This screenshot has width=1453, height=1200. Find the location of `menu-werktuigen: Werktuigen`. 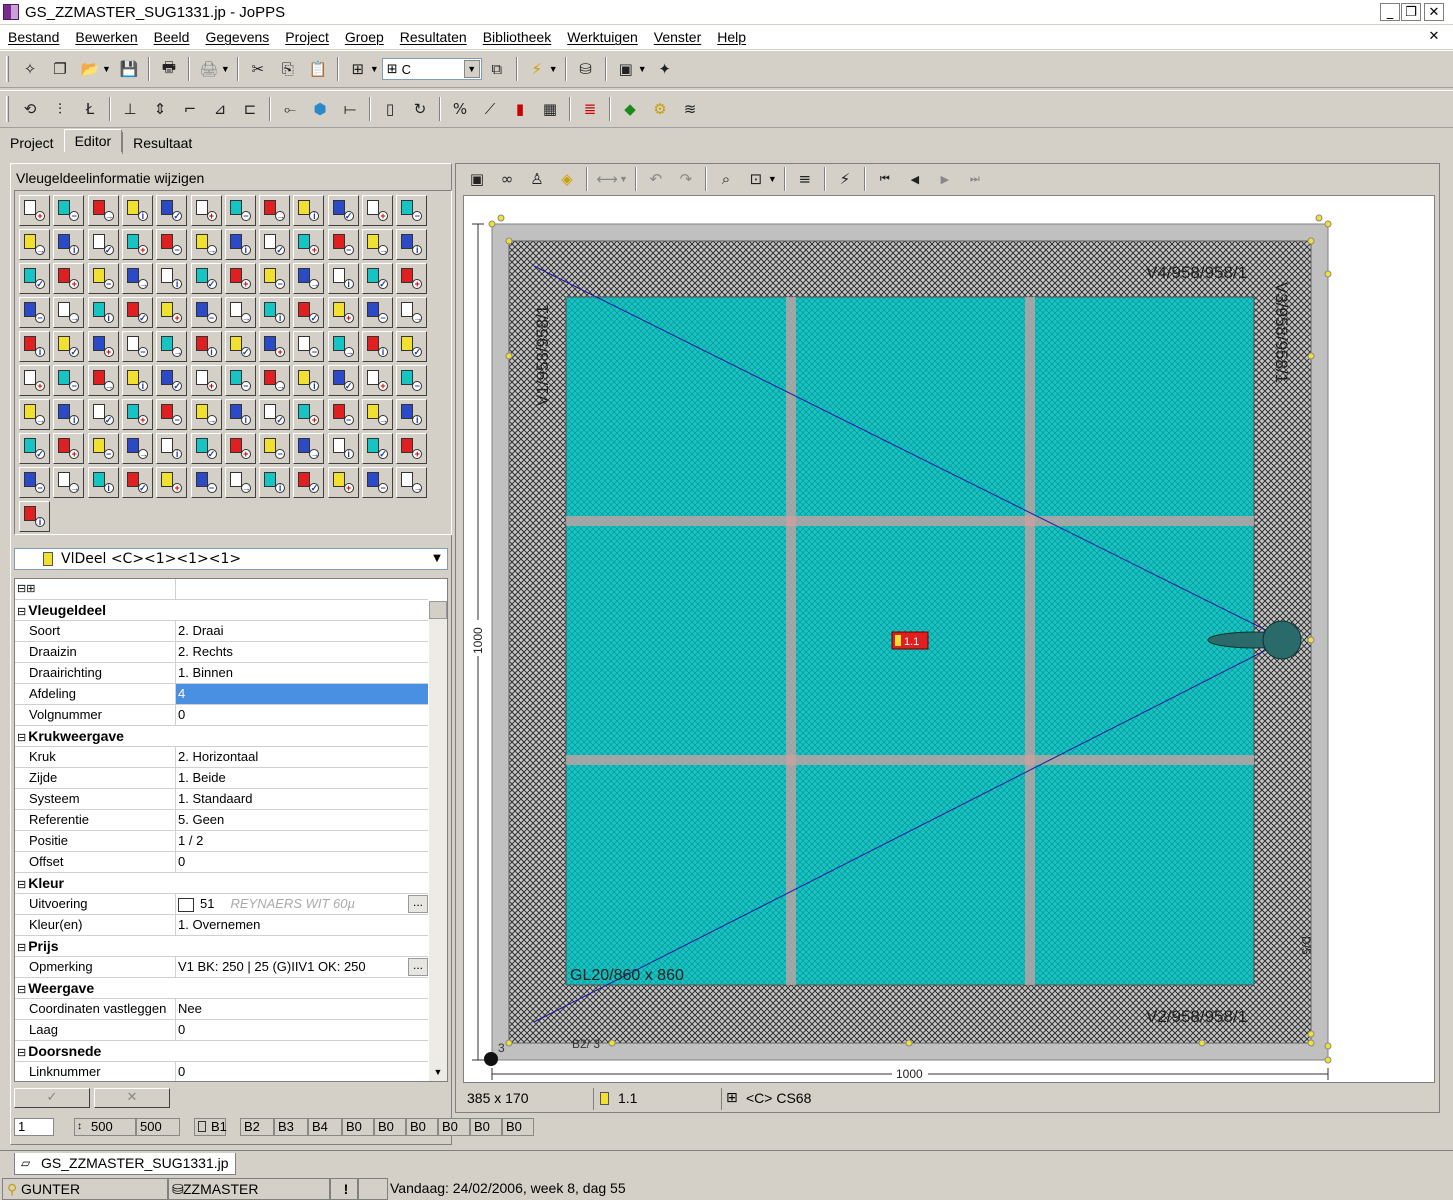

menu-werktuigen: Werktuigen is located at coordinates (602, 37).